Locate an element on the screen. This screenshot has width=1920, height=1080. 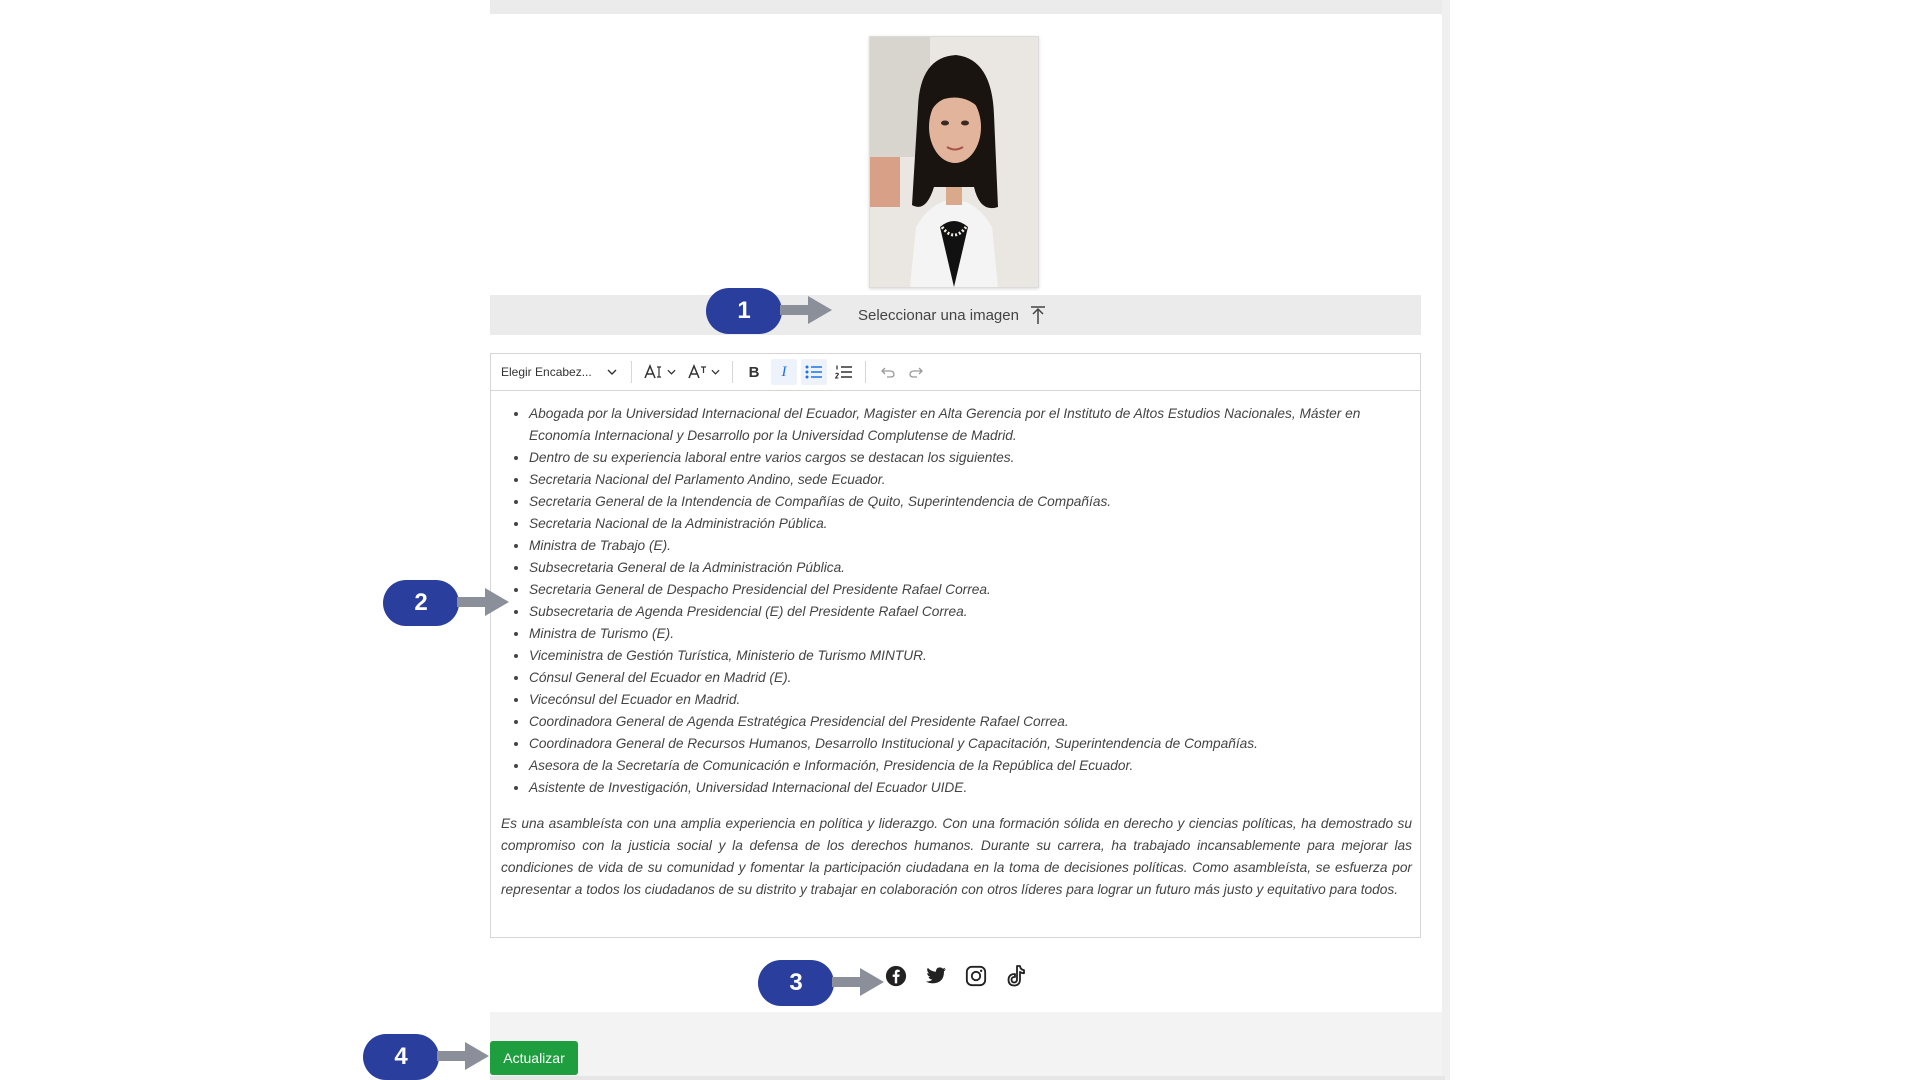
numbered-list-button is located at coordinates (844, 372).